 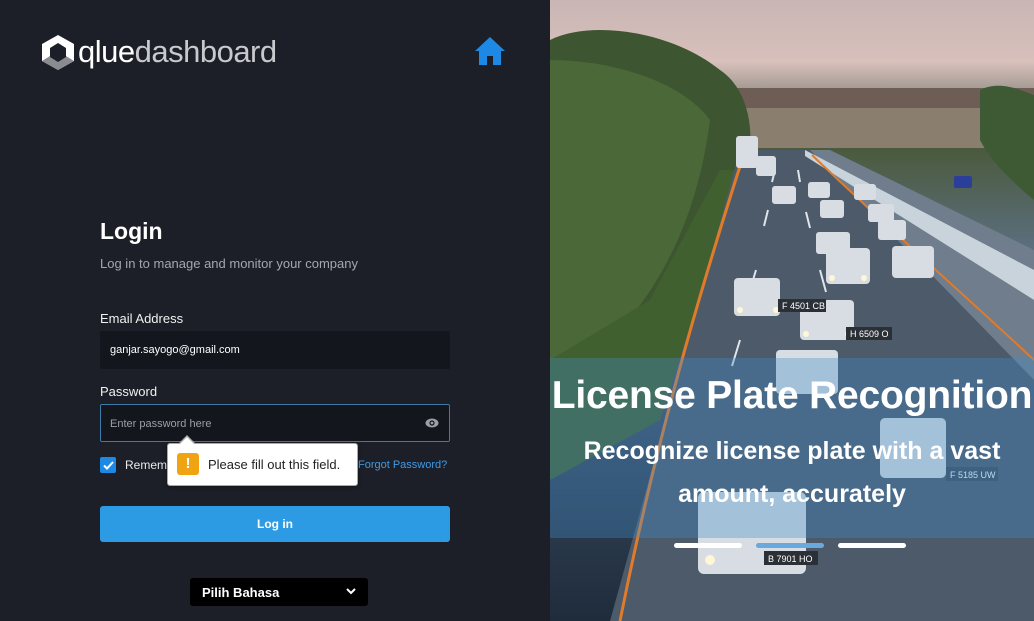 I want to click on email-value: ganjar.sayogo@gmail.com, so click(x=175, y=350).